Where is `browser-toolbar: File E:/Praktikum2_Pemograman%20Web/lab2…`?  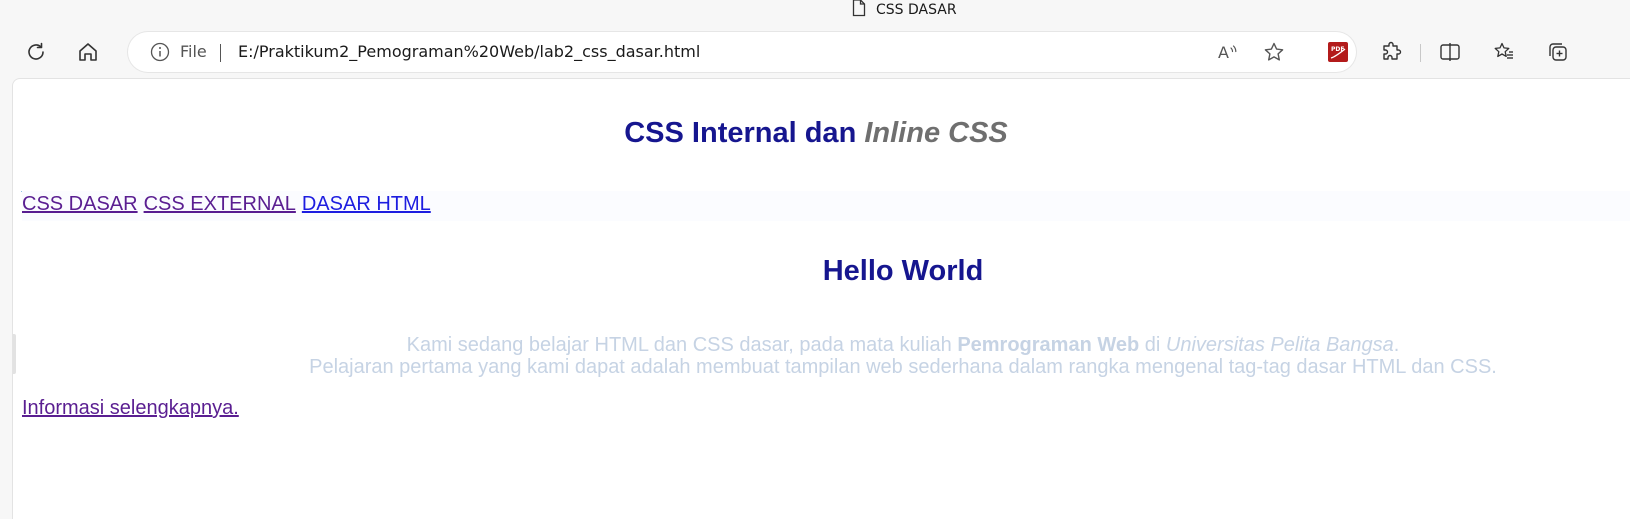
browser-toolbar: File E:/Praktikum2_Pemograman%20Web/lab2… is located at coordinates (815, 52).